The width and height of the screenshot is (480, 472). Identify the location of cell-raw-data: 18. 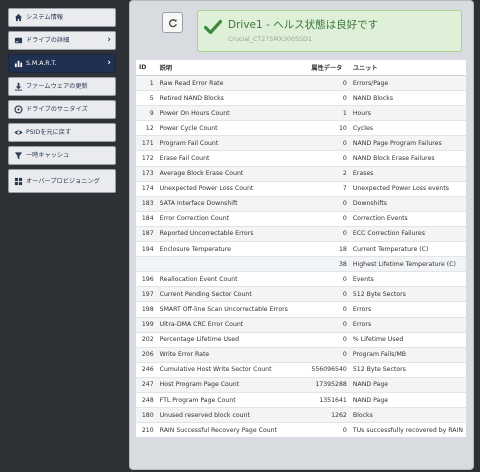
(329, 249).